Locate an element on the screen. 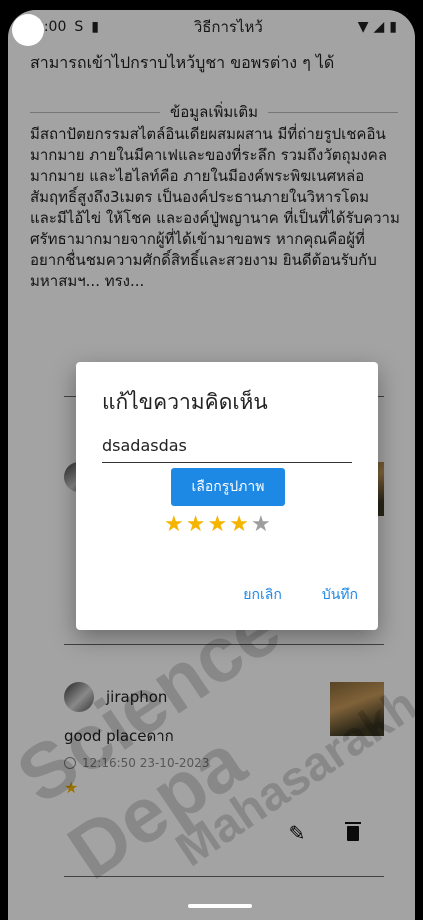  rating-star-2: ★ is located at coordinates (196, 524).